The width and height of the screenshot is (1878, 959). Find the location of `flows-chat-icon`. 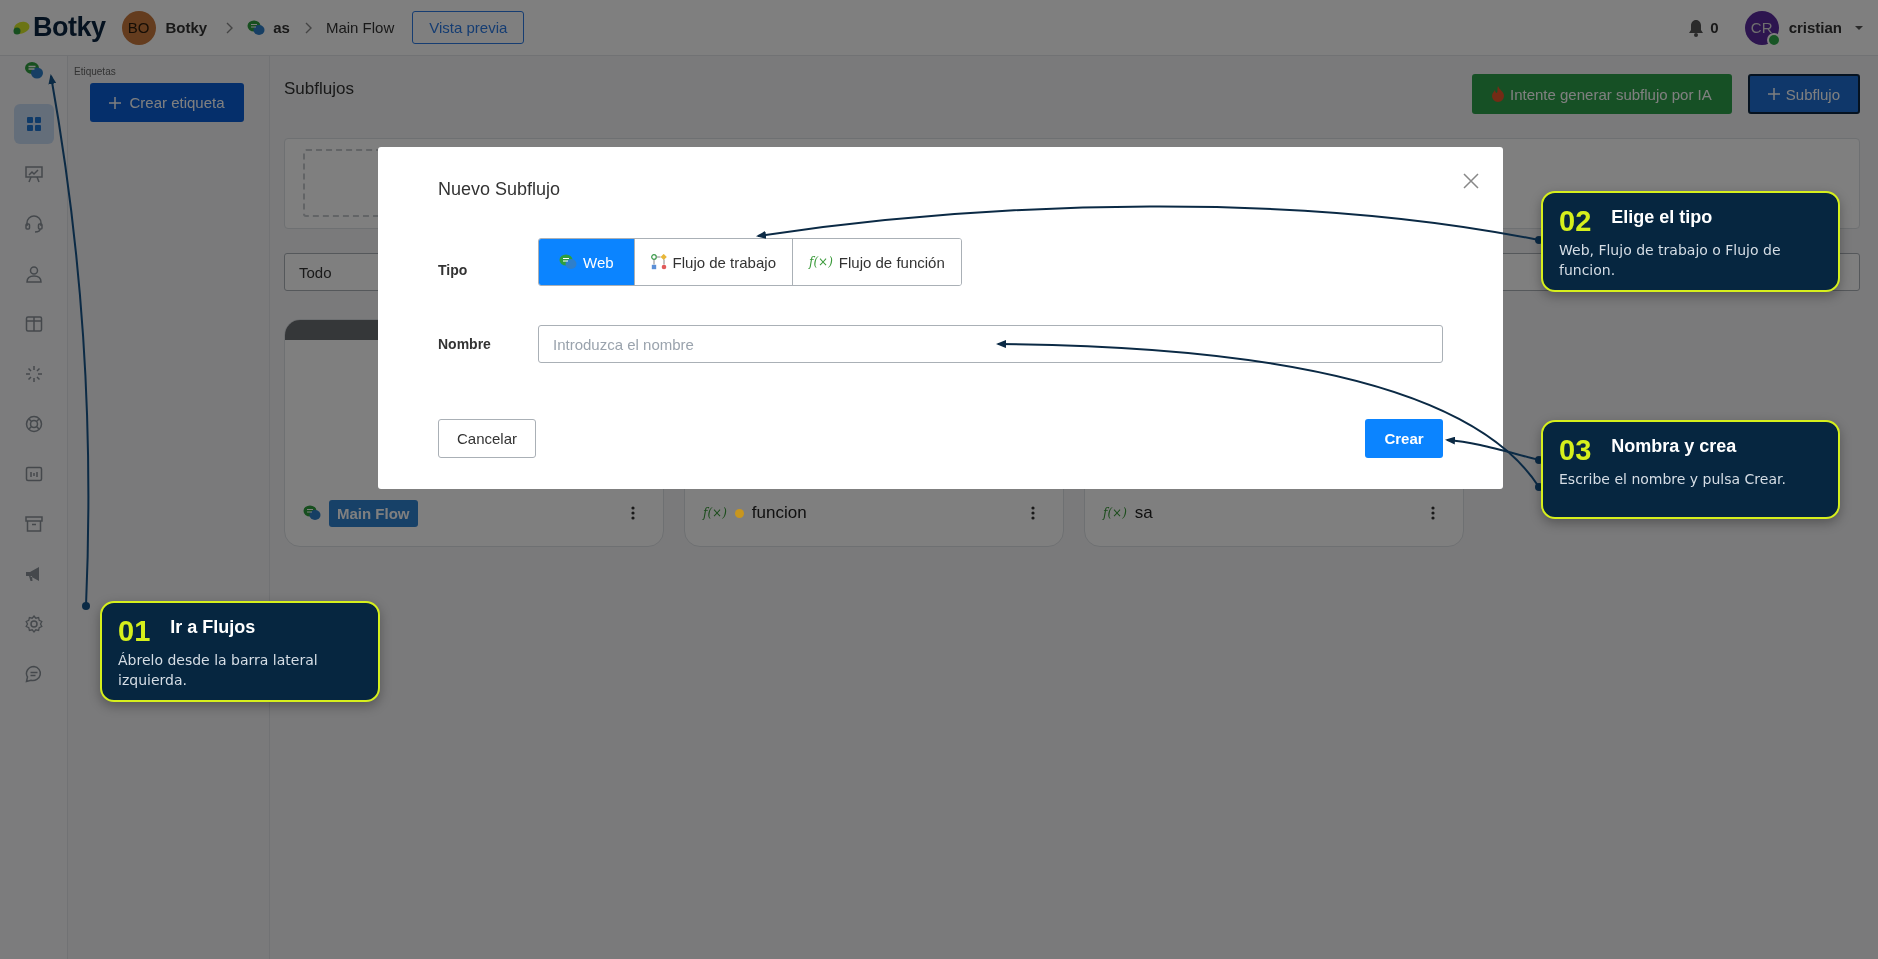

flows-chat-icon is located at coordinates (33, 71).